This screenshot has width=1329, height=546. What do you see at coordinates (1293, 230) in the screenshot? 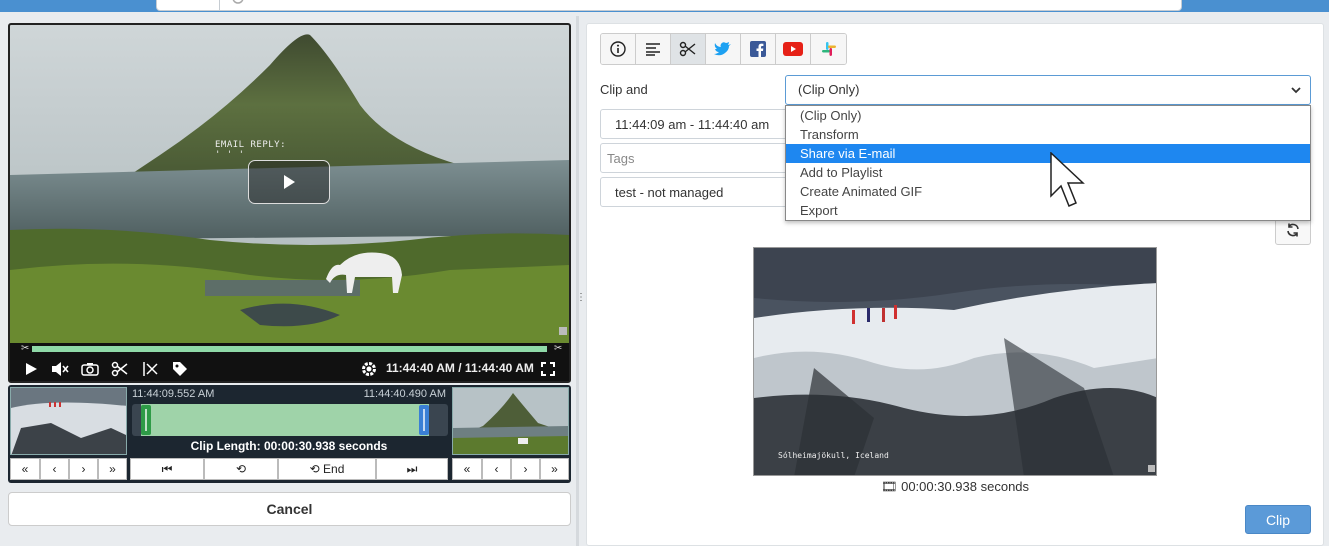
I see `refresh-icon` at bounding box center [1293, 230].